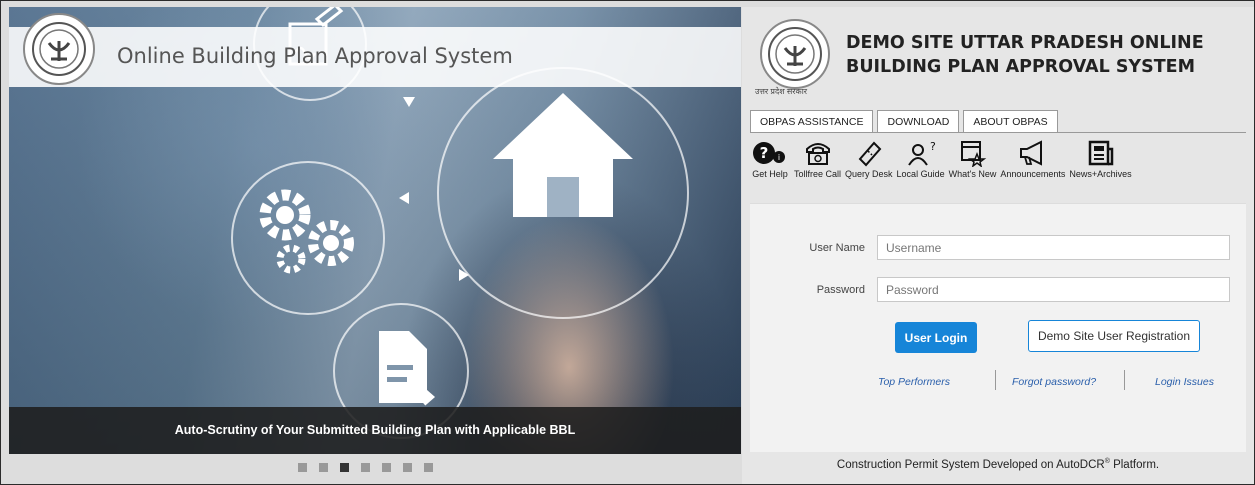 The width and height of the screenshot is (1255, 485). Describe the element at coordinates (306, 231) in the screenshot. I see `gears-icon` at that location.